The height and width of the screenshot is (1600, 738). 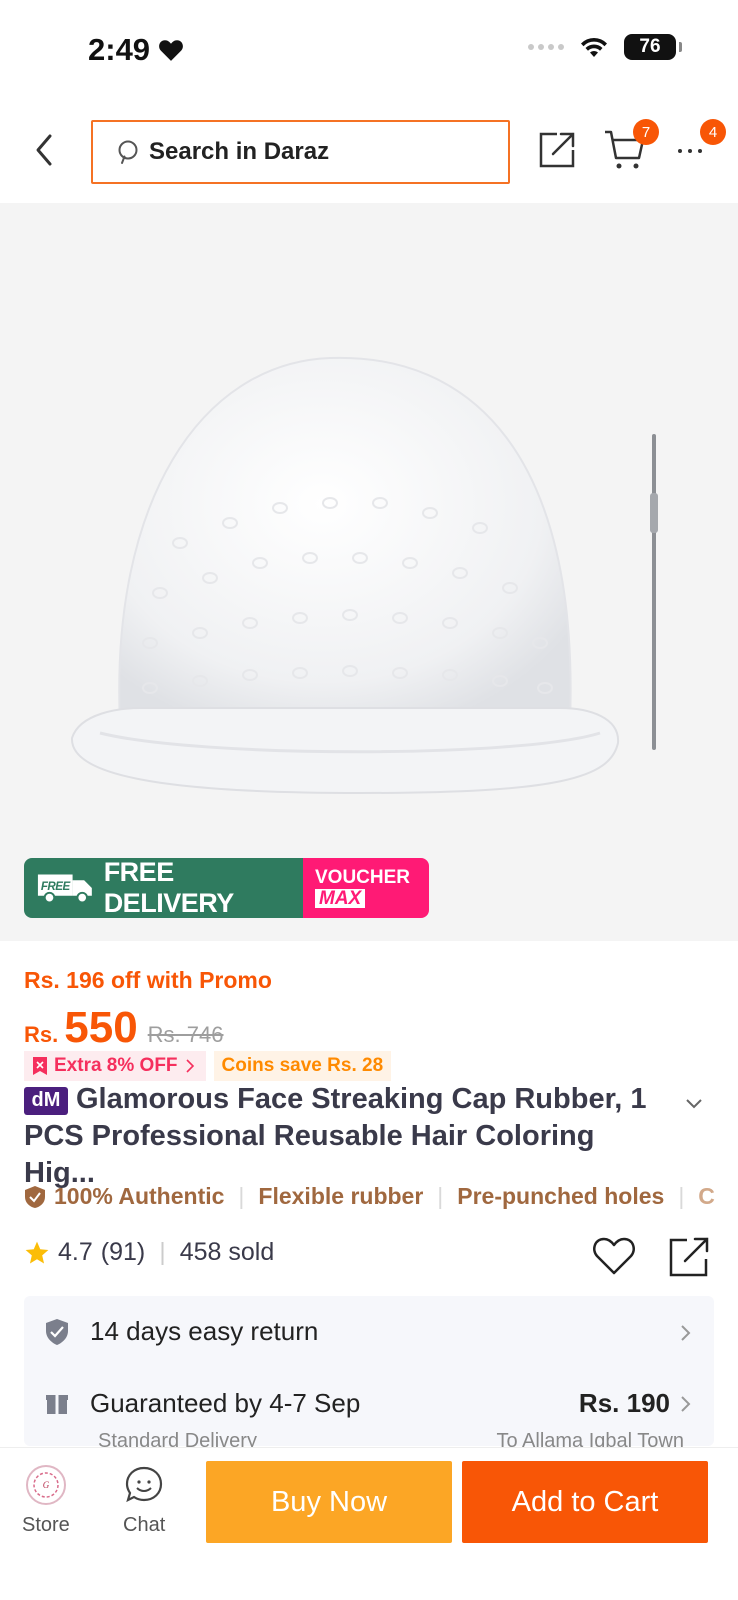 What do you see at coordinates (650, 46) in the screenshot?
I see `battery-level: 76` at bounding box center [650, 46].